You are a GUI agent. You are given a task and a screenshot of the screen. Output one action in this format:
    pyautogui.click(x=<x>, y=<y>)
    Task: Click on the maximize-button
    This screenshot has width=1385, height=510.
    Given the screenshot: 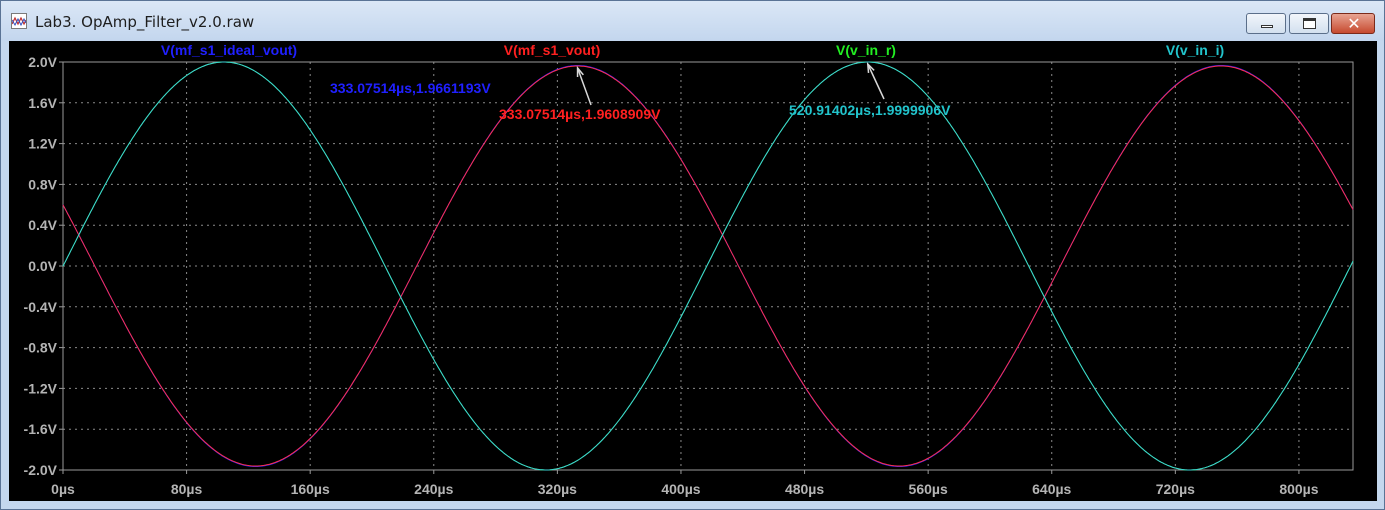 What is the action you would take?
    pyautogui.click(x=1309, y=23)
    